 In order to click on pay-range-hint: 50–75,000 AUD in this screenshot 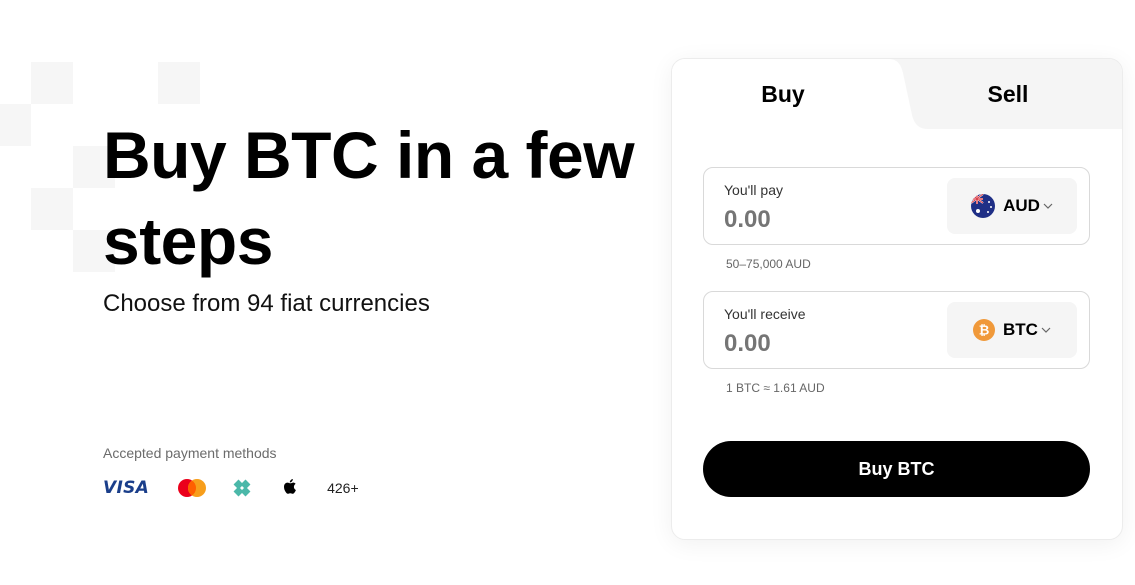, I will do `click(768, 264)`.